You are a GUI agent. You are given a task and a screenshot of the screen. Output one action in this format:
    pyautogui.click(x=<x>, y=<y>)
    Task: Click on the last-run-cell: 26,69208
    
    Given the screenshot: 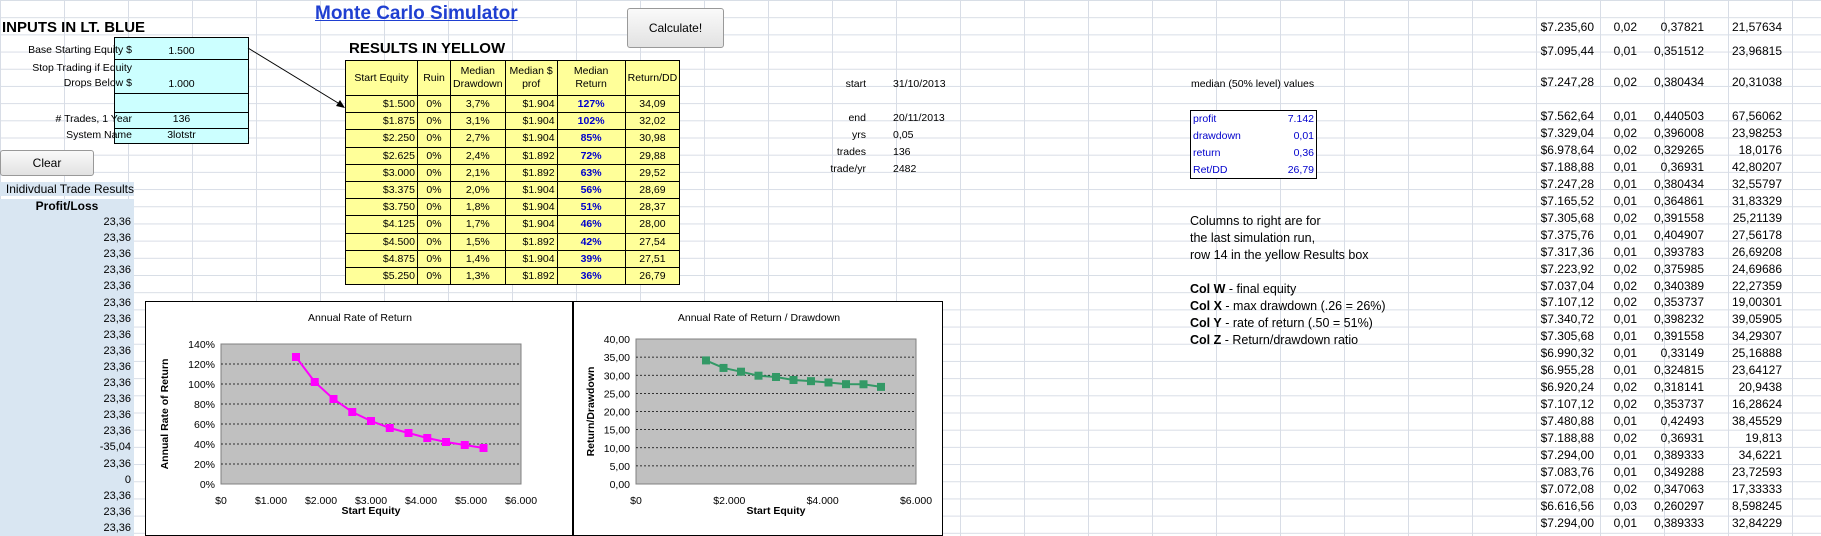 What is the action you would take?
    pyautogui.click(x=1745, y=252)
    